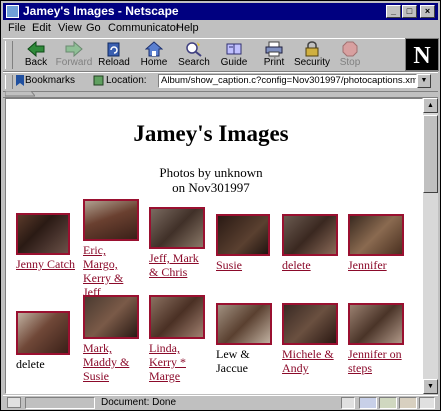 The width and height of the screenshot is (441, 411). Describe the element at coordinates (211, 187) in the screenshot. I see `date-line: on Nov301997` at that location.